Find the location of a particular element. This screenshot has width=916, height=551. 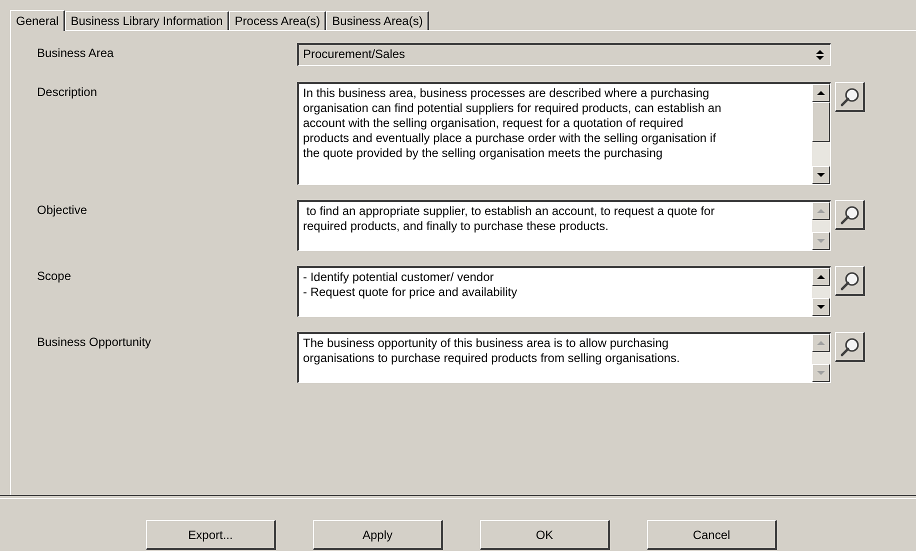

tab: Process Area(s) is located at coordinates (277, 20).